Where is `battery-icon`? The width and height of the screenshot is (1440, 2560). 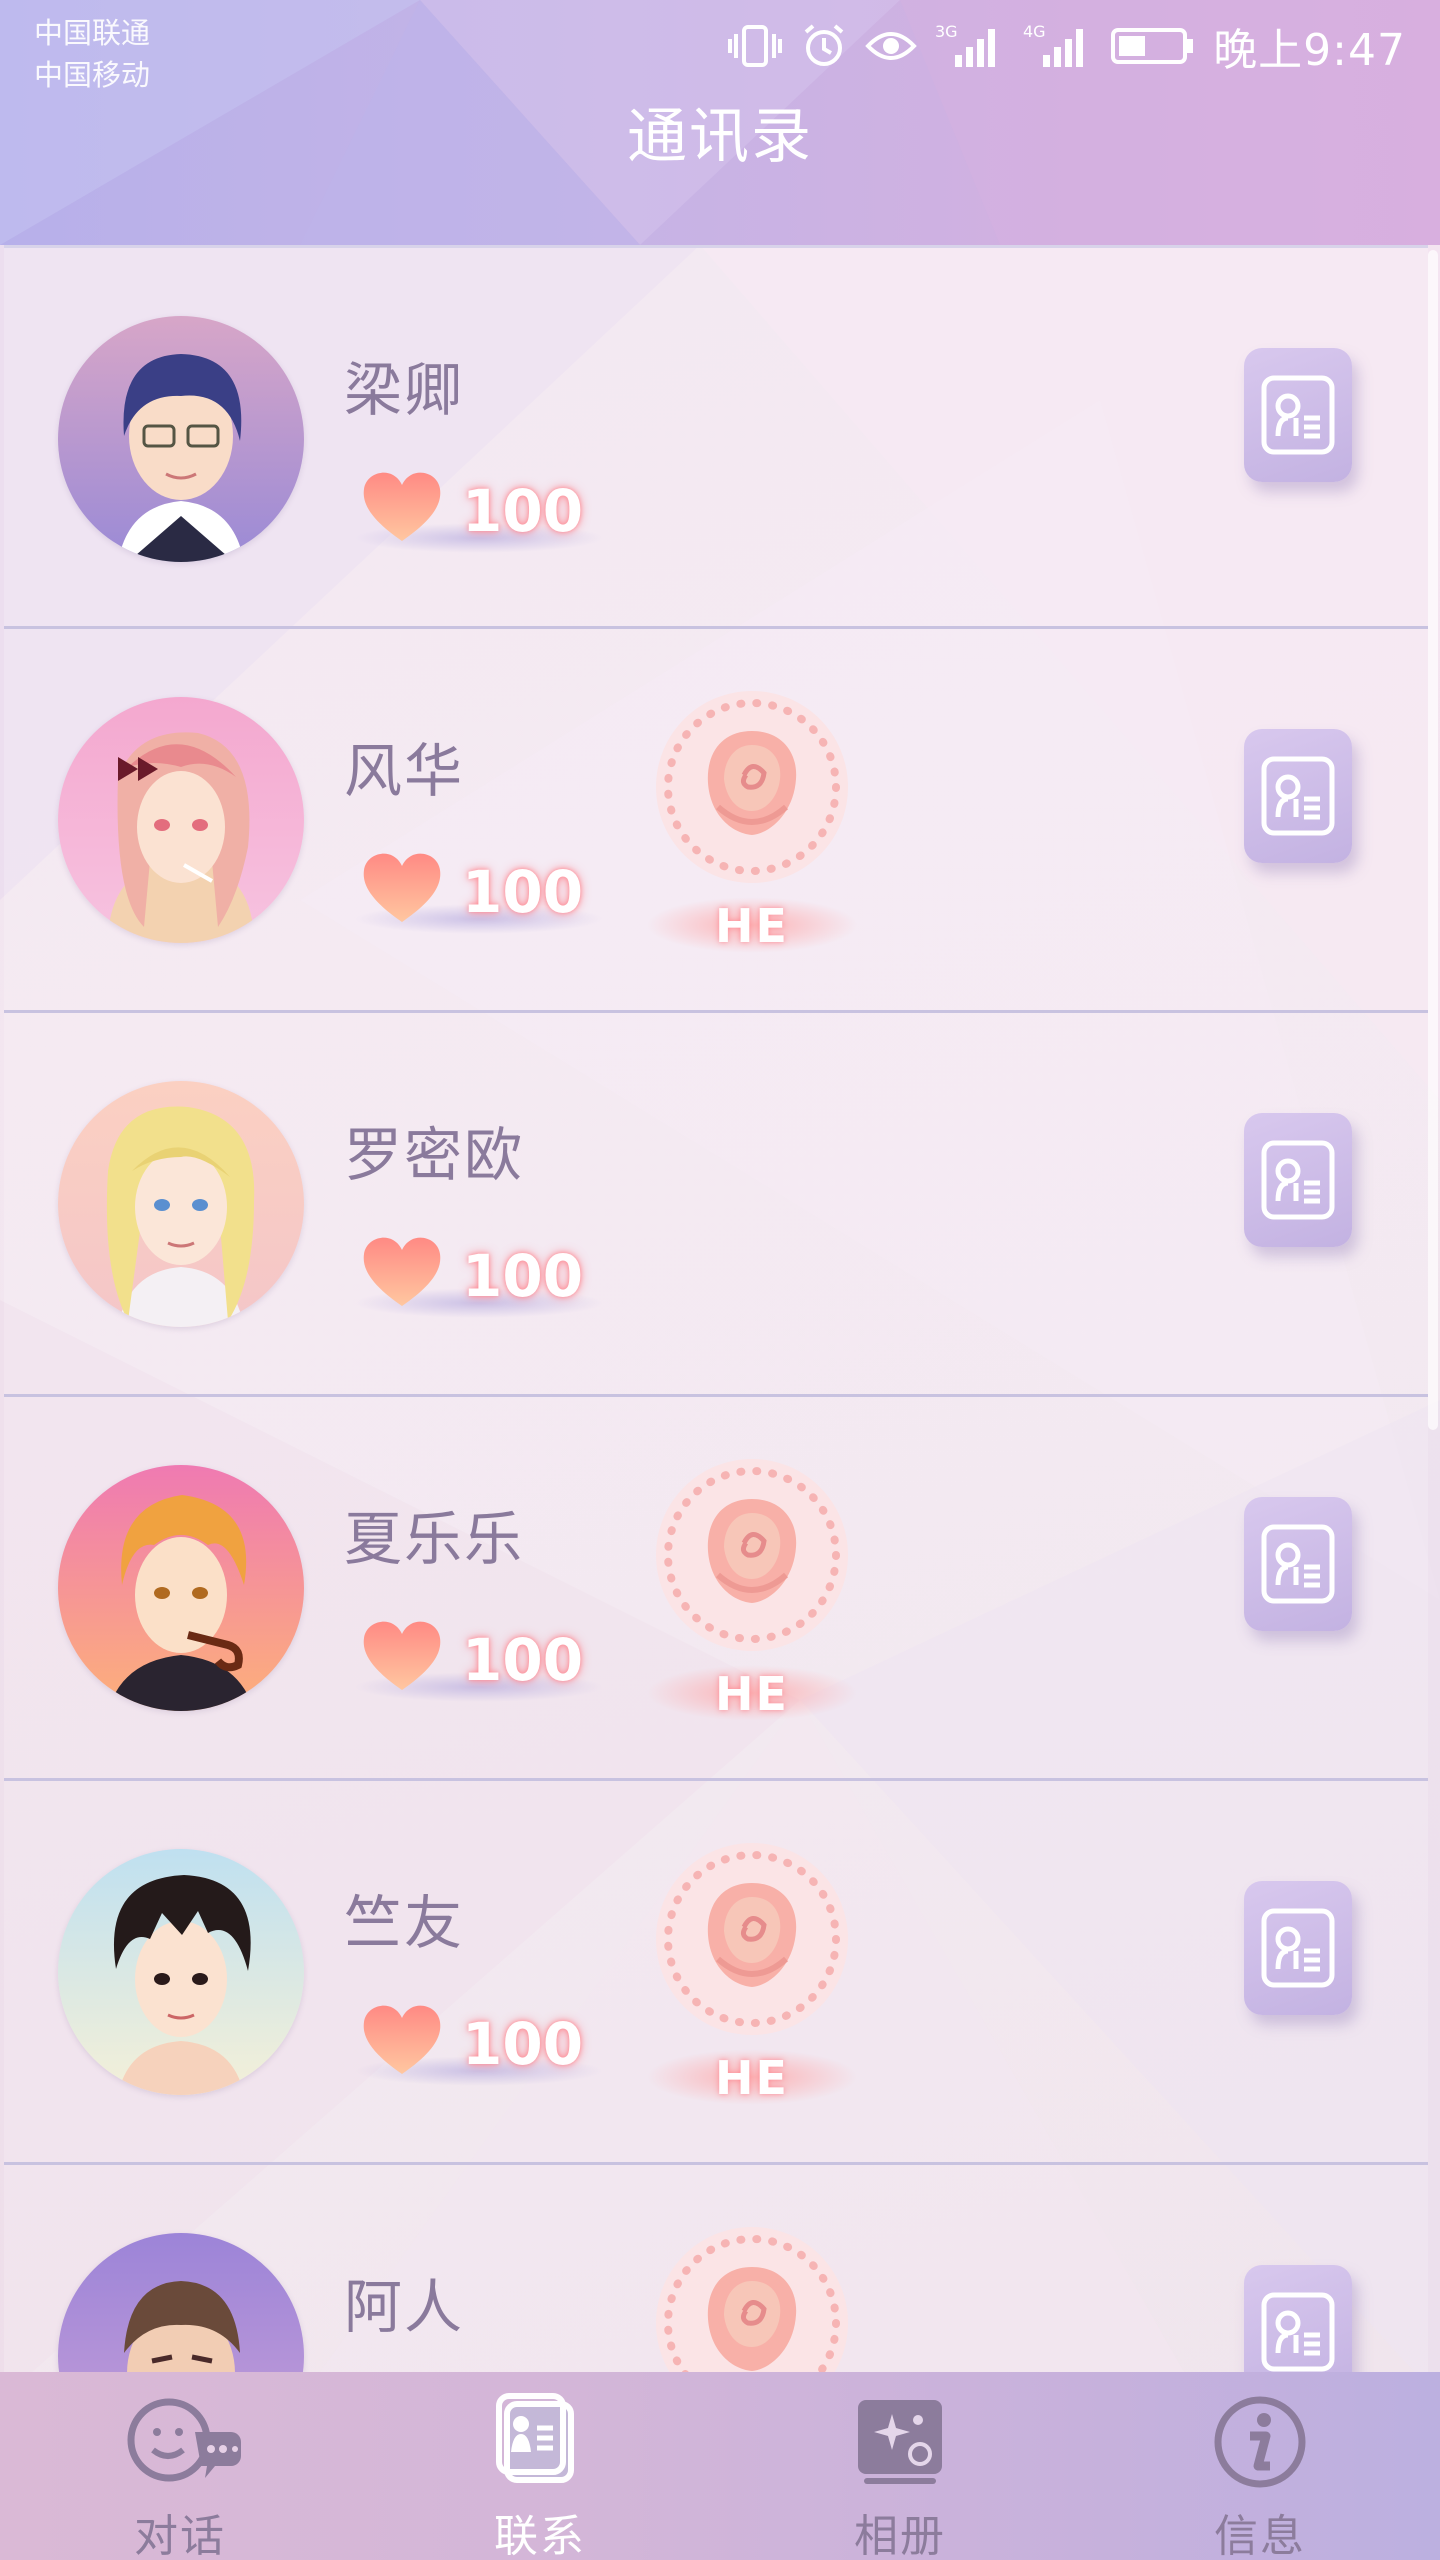
battery-icon is located at coordinates (1152, 46).